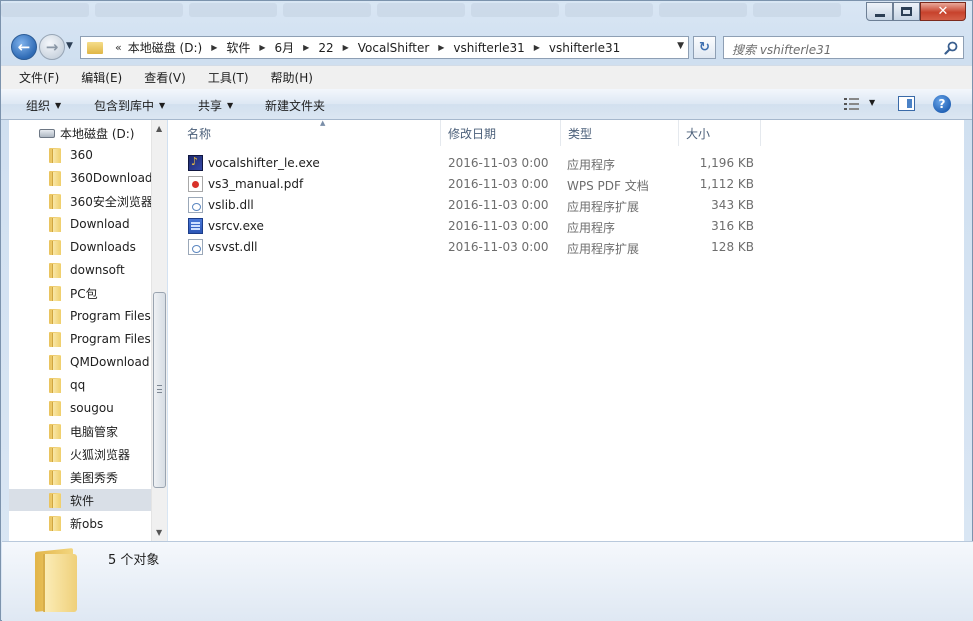 The image size is (973, 621). I want to click on file-row: vslib.dll 2016-11-03 0:00 应用程序扩展 343 KB, so click(562, 205).